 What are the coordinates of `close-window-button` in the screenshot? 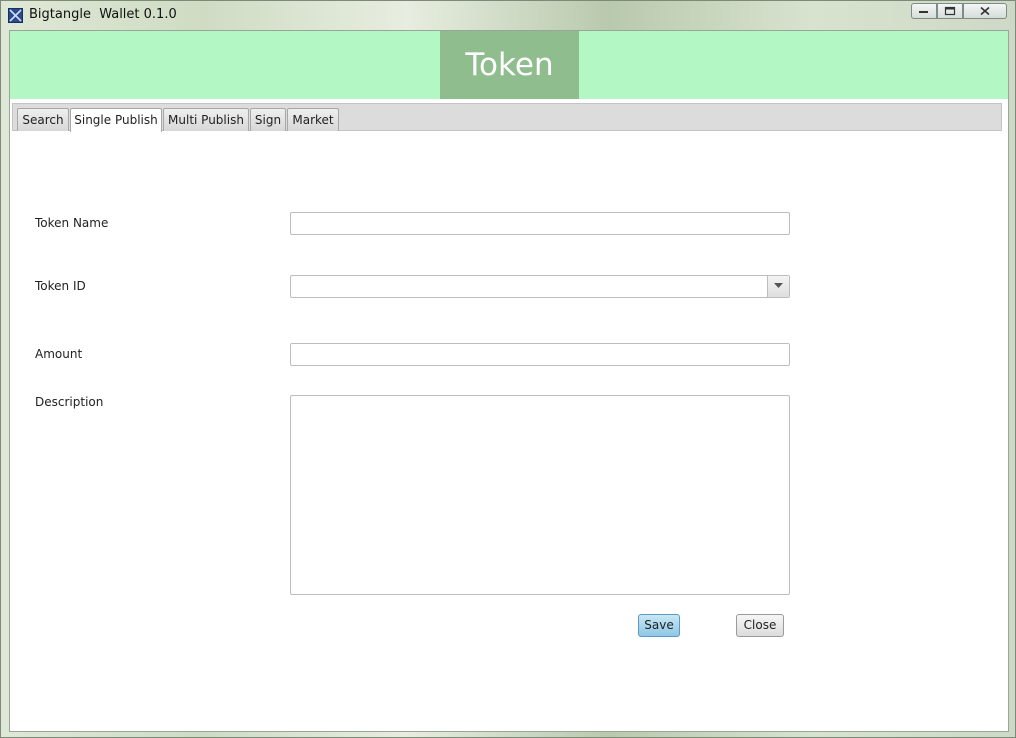 It's located at (985, 11).